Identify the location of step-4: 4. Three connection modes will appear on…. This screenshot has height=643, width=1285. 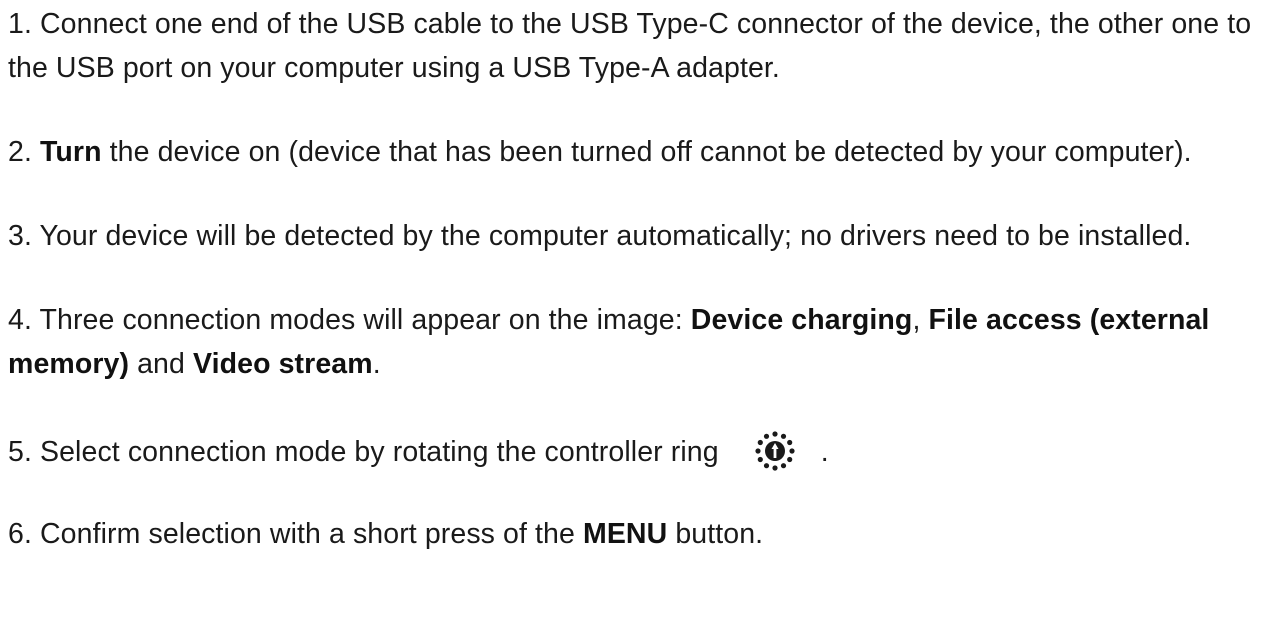
(645, 342).